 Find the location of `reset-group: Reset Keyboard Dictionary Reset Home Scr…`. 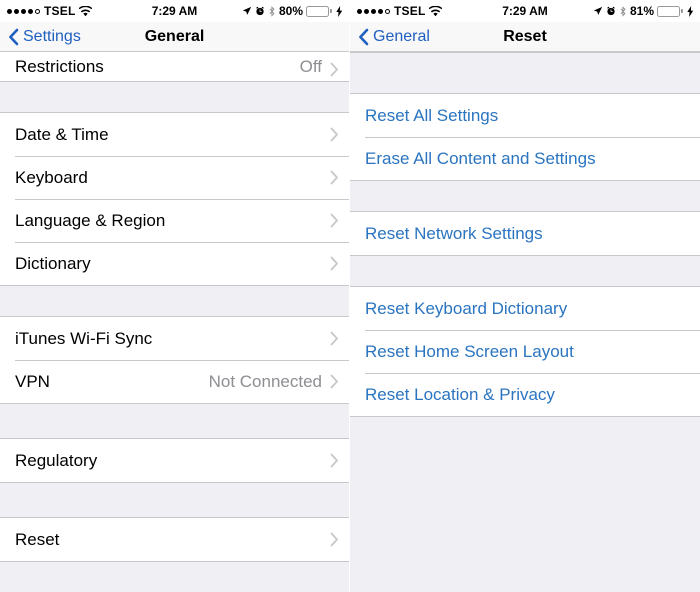

reset-group: Reset Keyboard Dictionary Reset Home Scr… is located at coordinates (525, 351).